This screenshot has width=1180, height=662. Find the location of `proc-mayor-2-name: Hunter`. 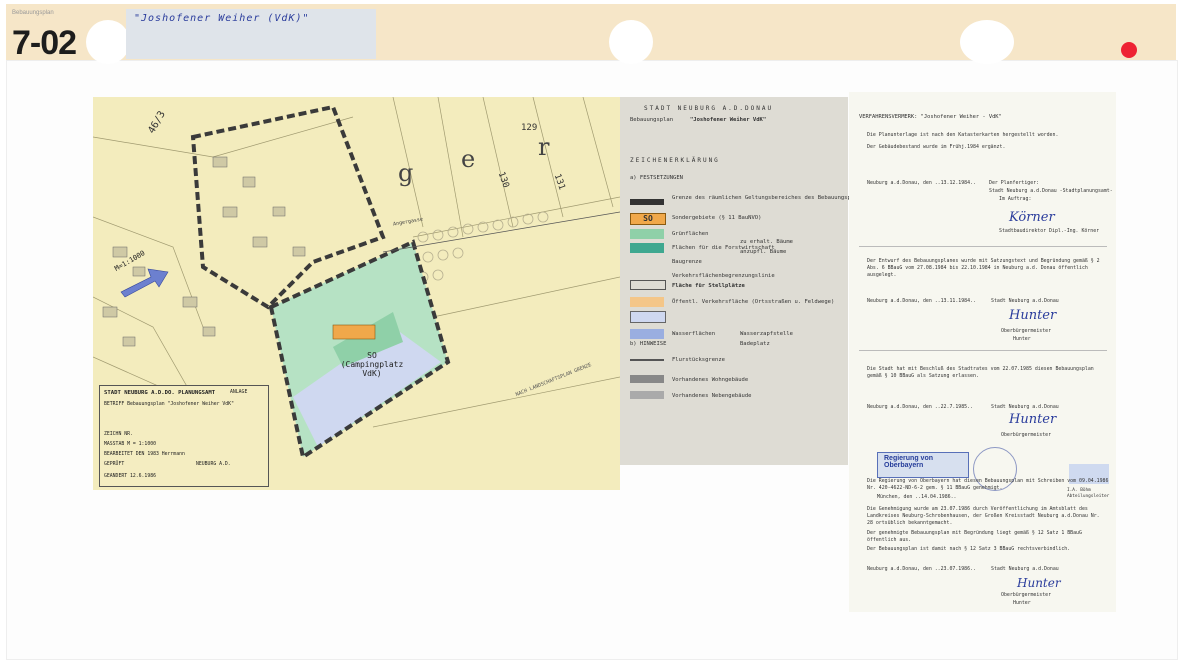

proc-mayor-2-name: Hunter is located at coordinates (1022, 339).